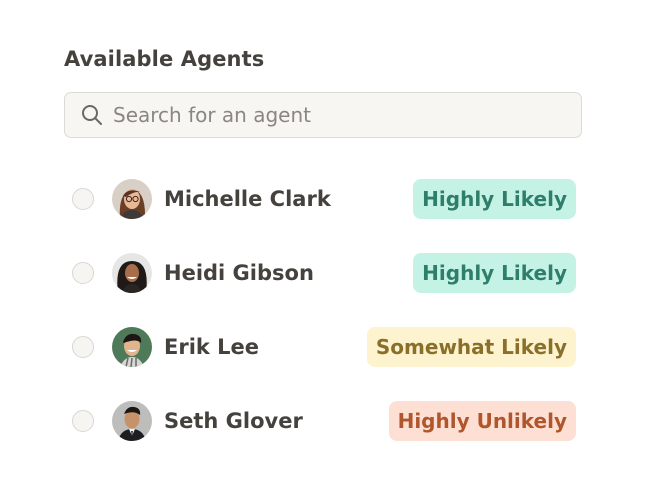 The width and height of the screenshot is (648, 486). Describe the element at coordinates (164, 59) in the screenshot. I see `panel-title: Available Agents` at that location.